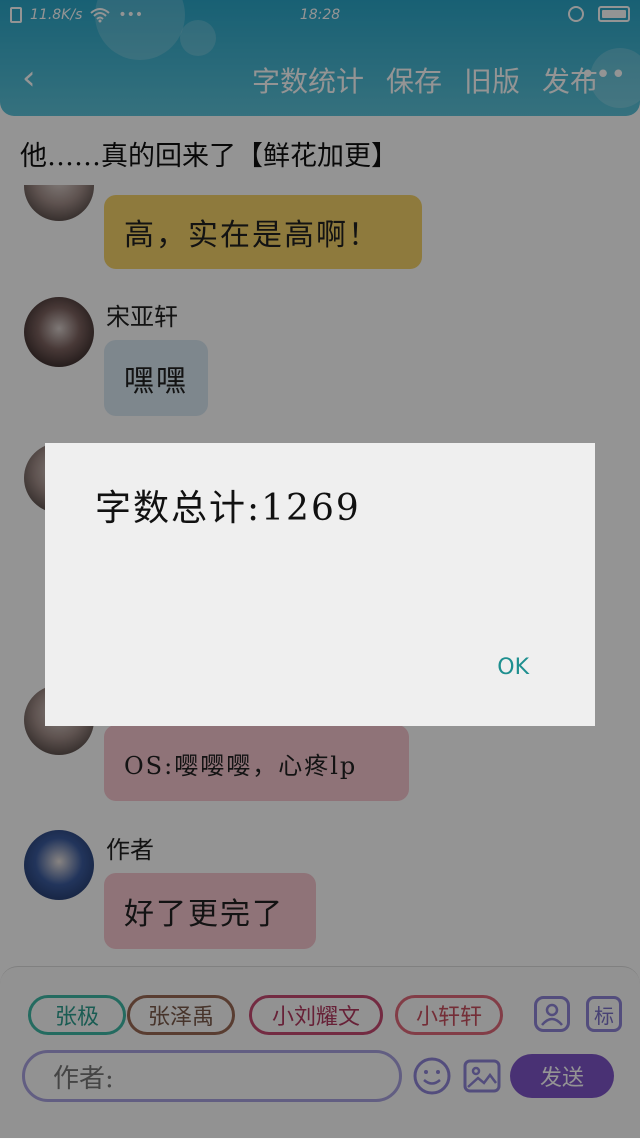 Image resolution: width=640 pixels, height=1139 pixels. I want to click on ok-button: OK, so click(513, 667).